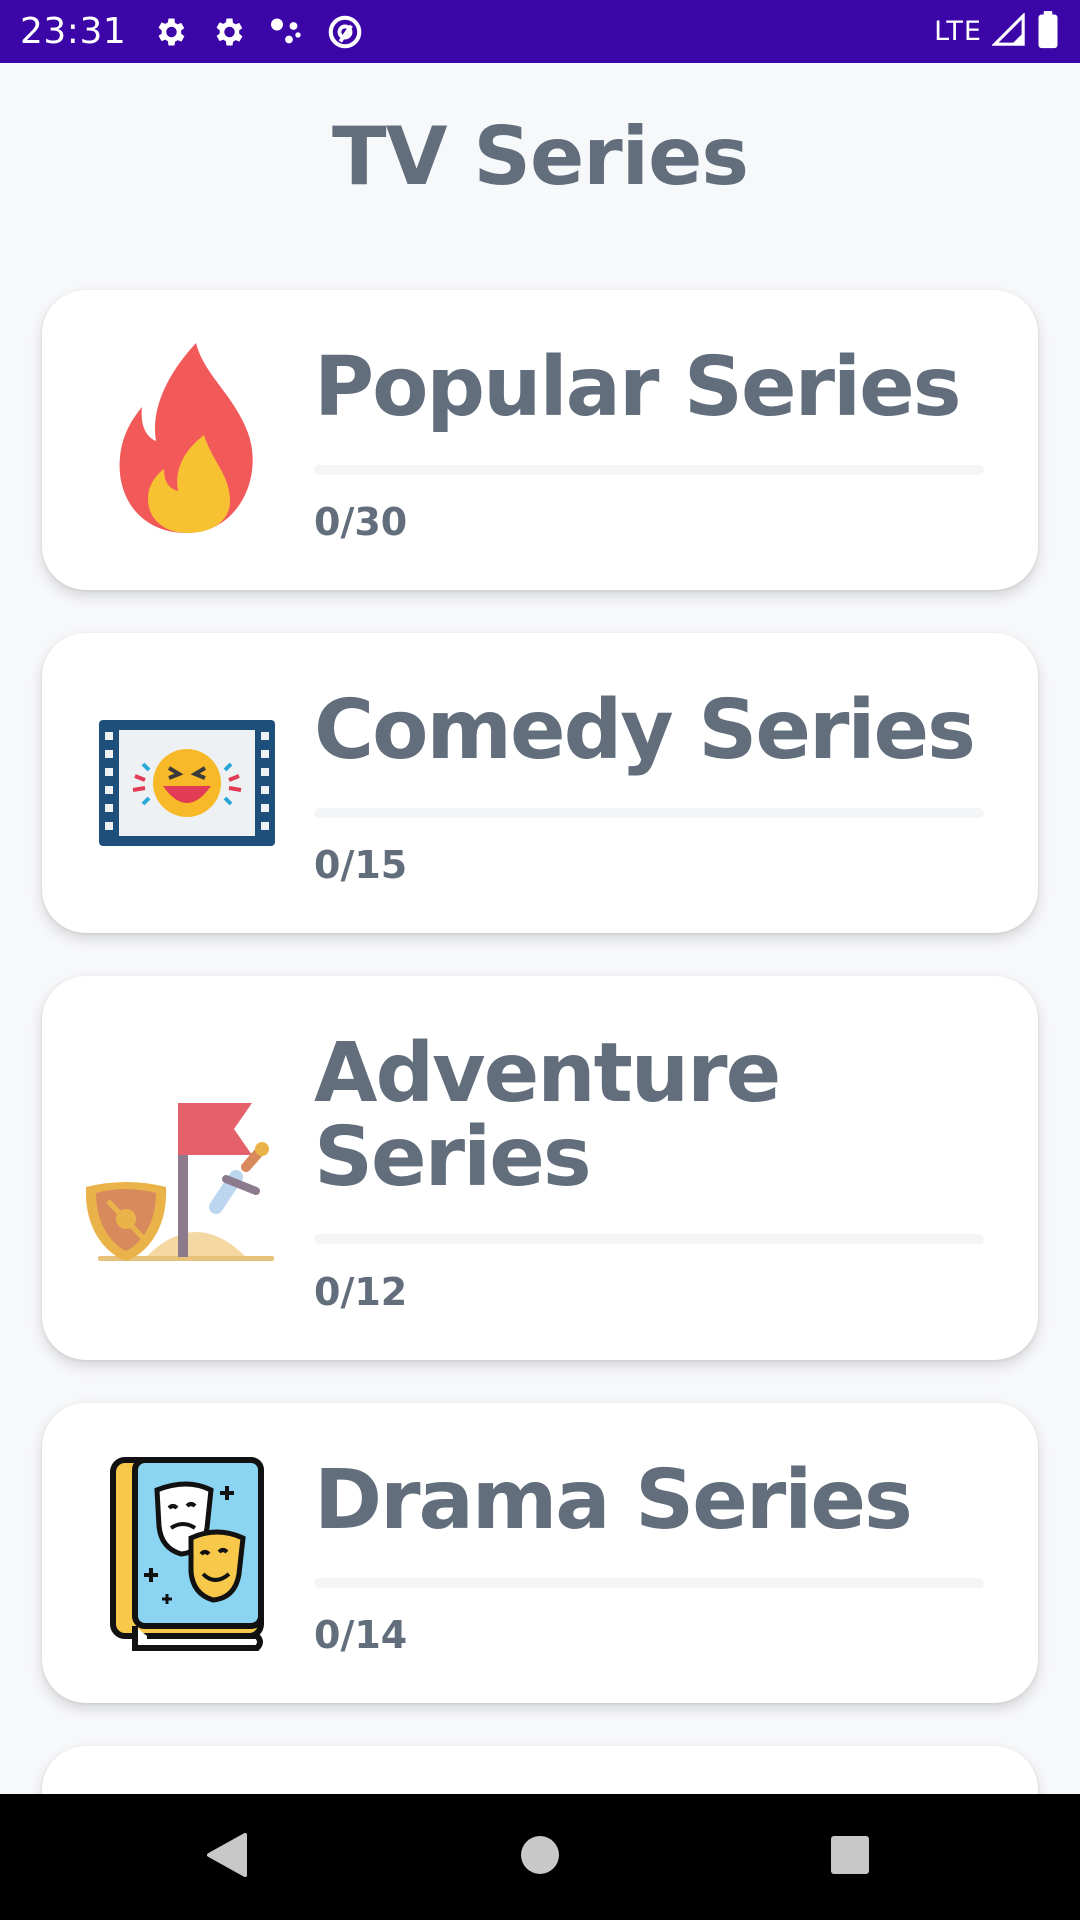  Describe the element at coordinates (73, 31) in the screenshot. I see `status-time: 23:31` at that location.